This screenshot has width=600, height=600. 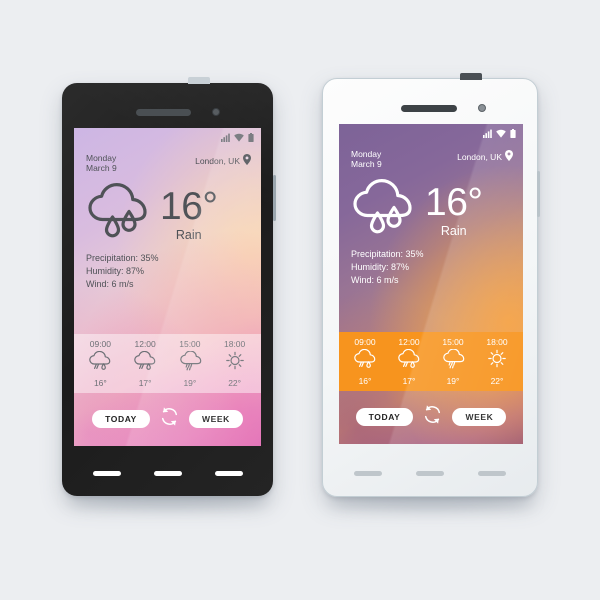 I want to click on phone-dark-side-button, so click(x=274, y=198).